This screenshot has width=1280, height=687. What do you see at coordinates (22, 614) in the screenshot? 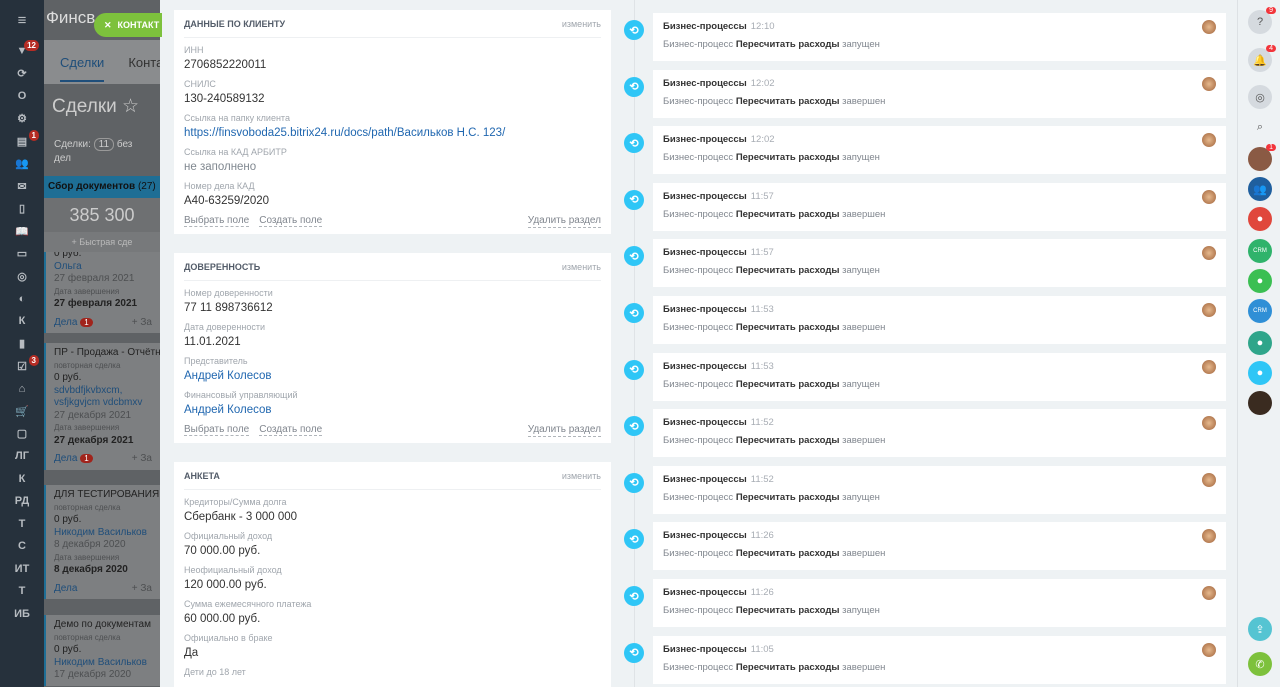
I see `nav-item-nav-item: ИБ` at bounding box center [22, 614].